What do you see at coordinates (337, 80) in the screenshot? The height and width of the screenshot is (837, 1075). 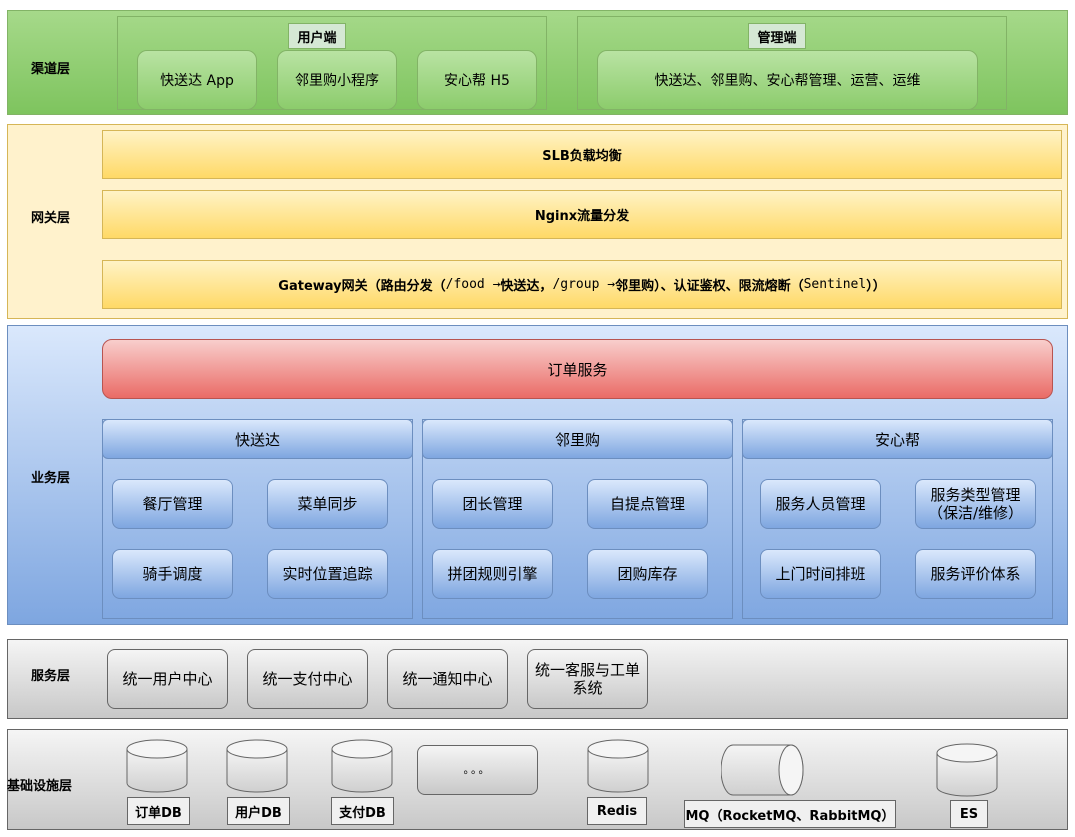 I see `channel-item-linligou-miniprogram: 邻里购小程序` at bounding box center [337, 80].